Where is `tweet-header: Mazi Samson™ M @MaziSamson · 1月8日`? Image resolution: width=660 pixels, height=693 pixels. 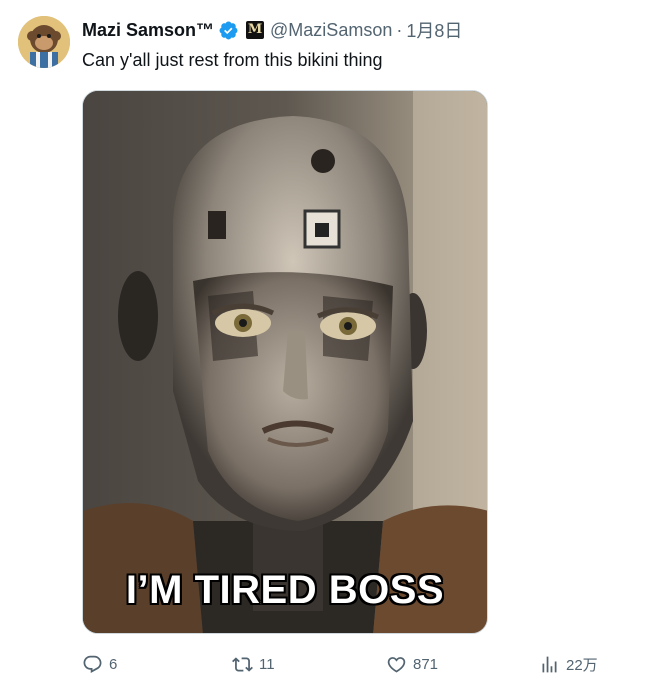
tweet-header: Mazi Samson™ M @MaziSamson · 1月8日 is located at coordinates (272, 30).